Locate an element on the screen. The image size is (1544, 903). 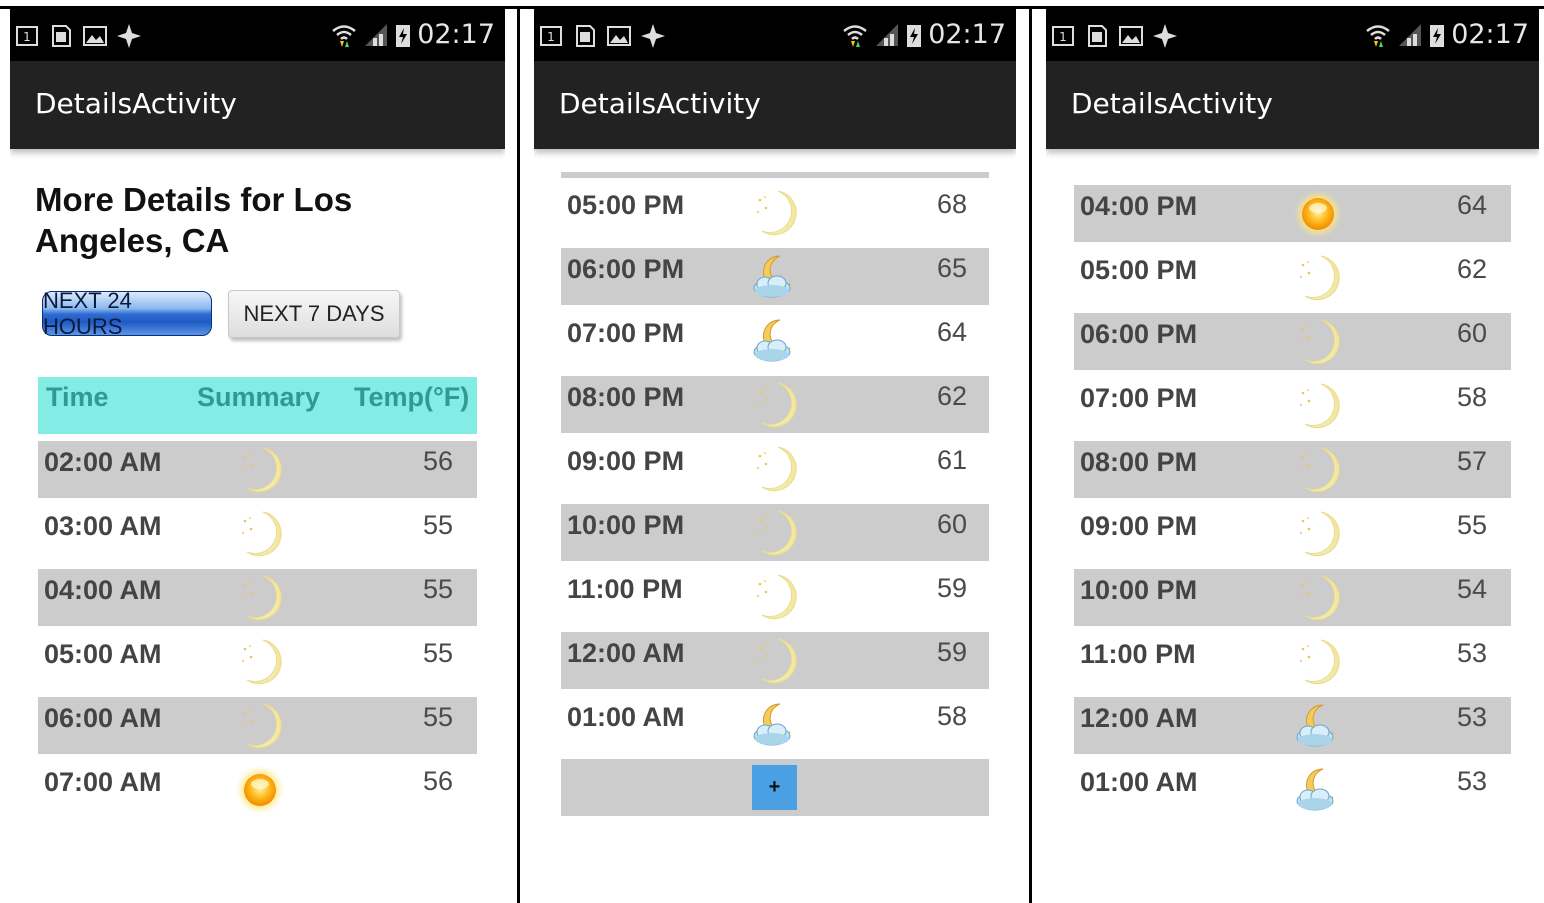
table-row: 09:00 PM 61 is located at coordinates (775, 468).